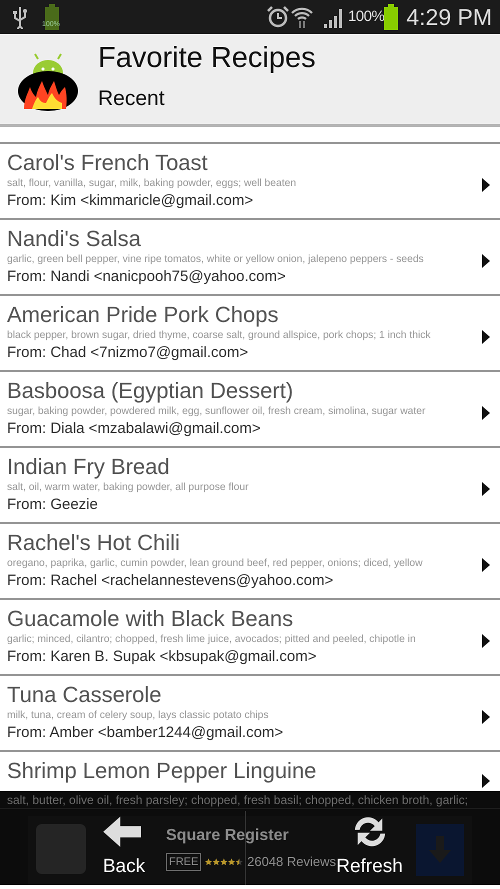 This screenshot has width=500, height=889. I want to click on recipe-row: Tuna Casserole milk, tuna, cream of celery soup, lays classic potato chips From: Amber <bamber1244@gmail.com>, so click(250, 714).